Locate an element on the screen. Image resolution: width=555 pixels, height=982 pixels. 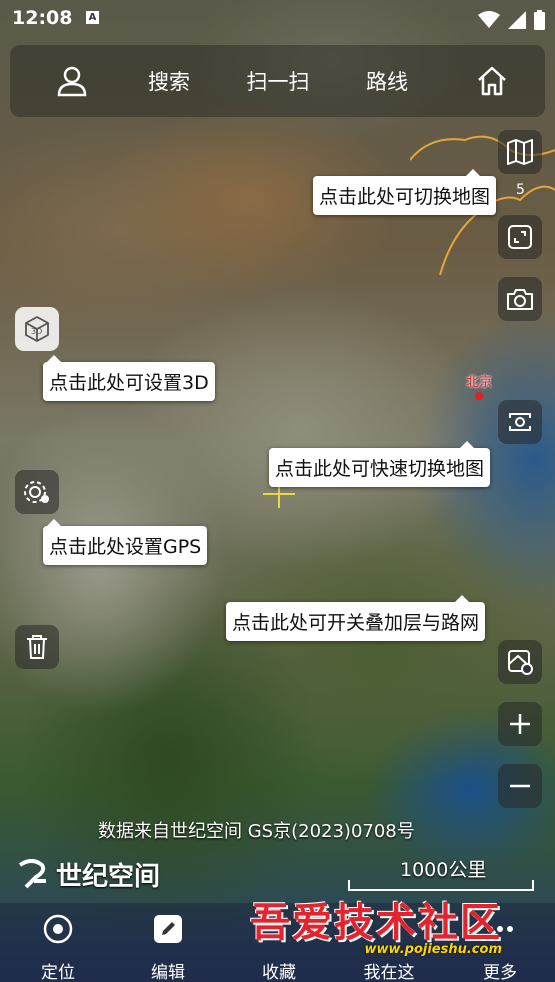
battery-icon is located at coordinates (539, 20).